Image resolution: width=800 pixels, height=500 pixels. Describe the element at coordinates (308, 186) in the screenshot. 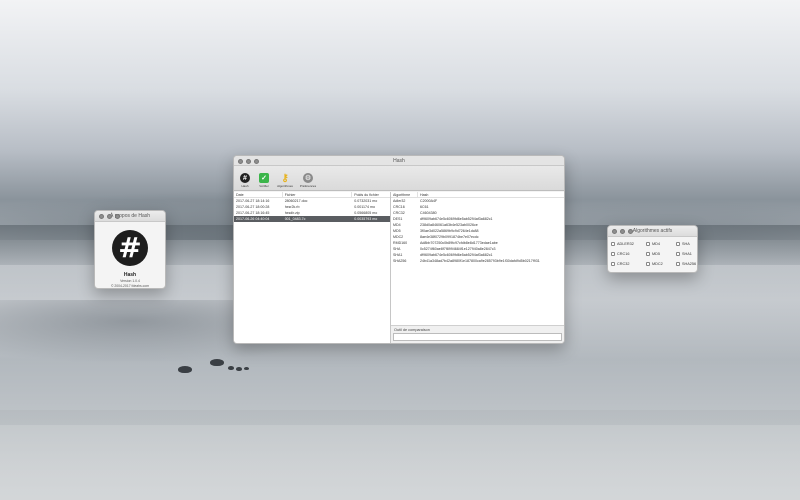

I see `toolbar-preferences-label: Préférences` at that location.